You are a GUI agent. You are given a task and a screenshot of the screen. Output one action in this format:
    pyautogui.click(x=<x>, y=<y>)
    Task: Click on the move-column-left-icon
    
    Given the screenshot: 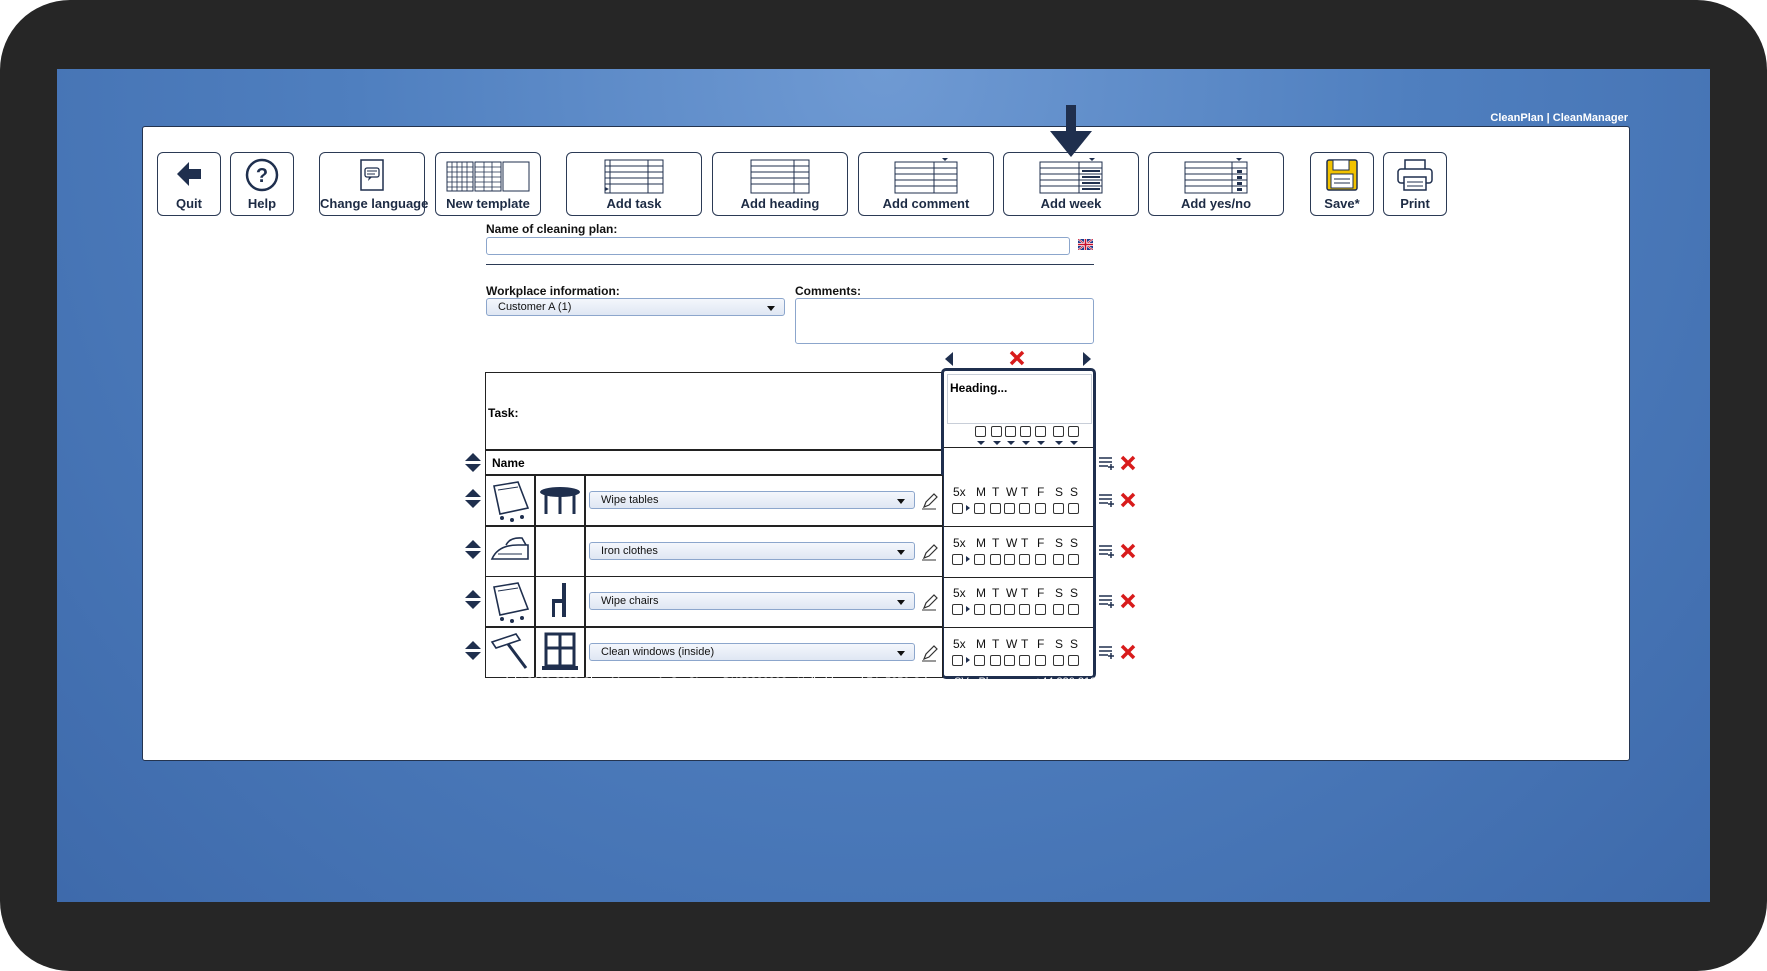 What is the action you would take?
    pyautogui.click(x=949, y=359)
    